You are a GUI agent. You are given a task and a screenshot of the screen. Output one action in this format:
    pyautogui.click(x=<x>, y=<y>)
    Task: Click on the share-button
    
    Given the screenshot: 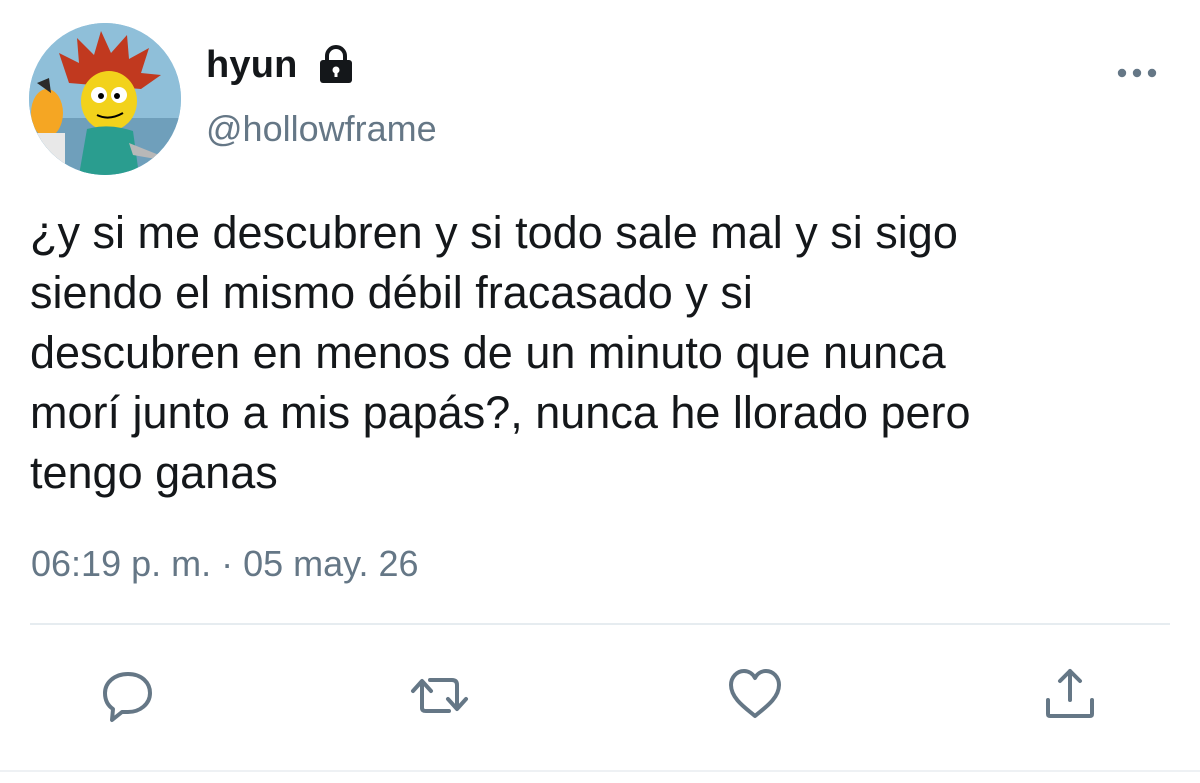 What is the action you would take?
    pyautogui.click(x=1070, y=694)
    